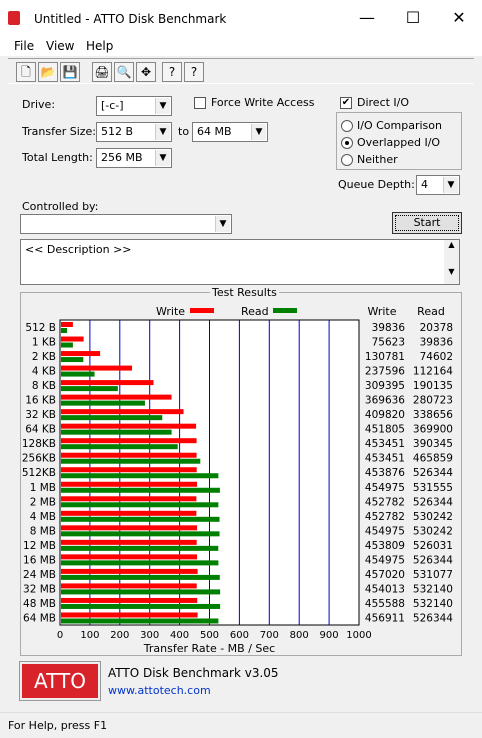 Image resolution: width=482 pixels, height=738 pixels. What do you see at coordinates (269, 635) in the screenshot?
I see `x-tick-label: 700` at bounding box center [269, 635].